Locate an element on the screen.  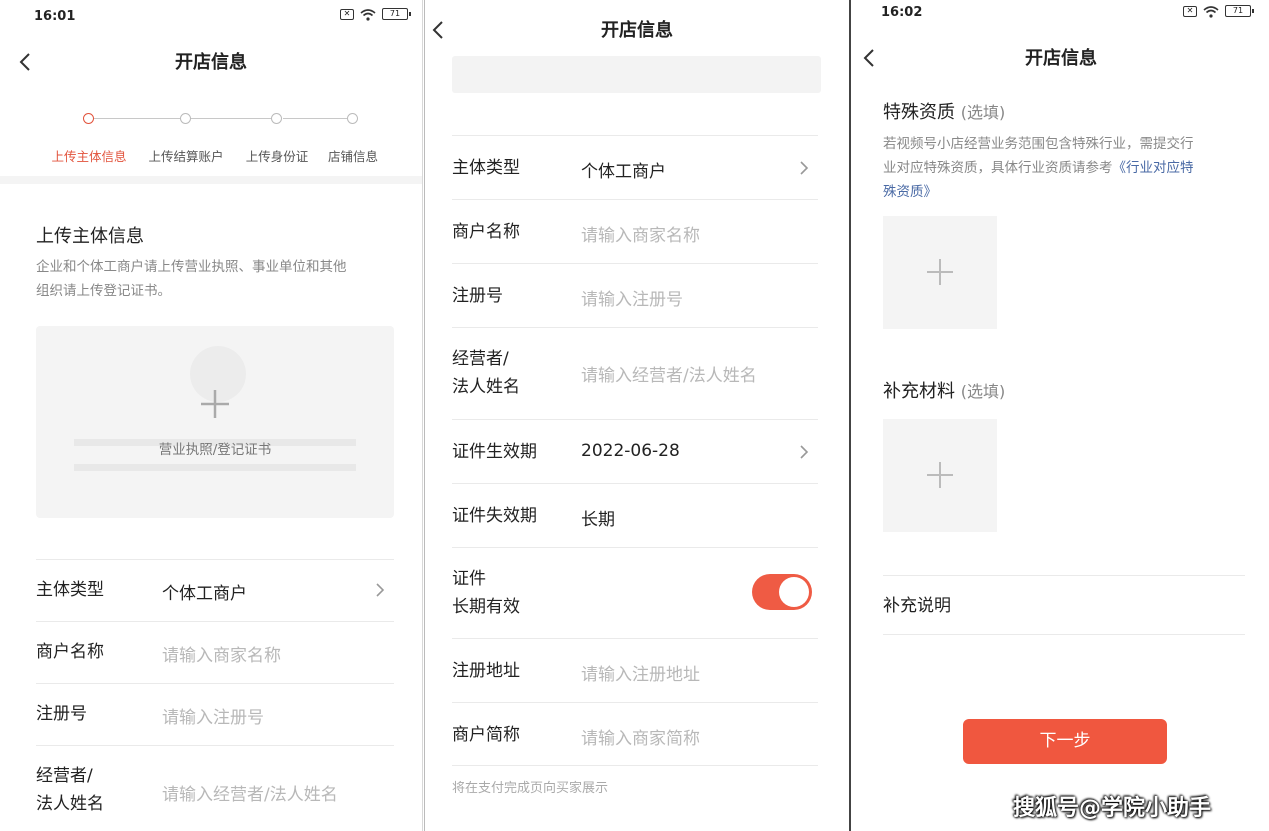
watermark-text: 搜狐号@学院小助手 is located at coordinates (1112, 808).